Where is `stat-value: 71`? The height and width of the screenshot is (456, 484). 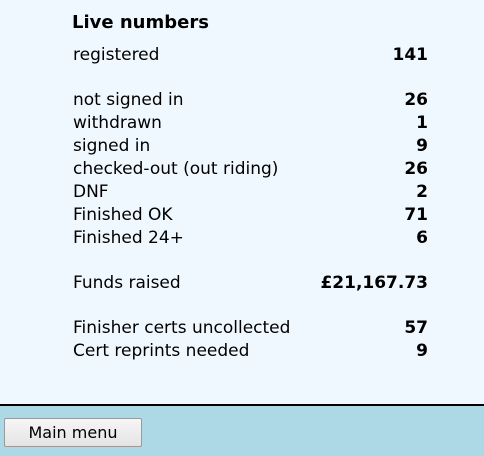 stat-value: 71 is located at coordinates (416, 215).